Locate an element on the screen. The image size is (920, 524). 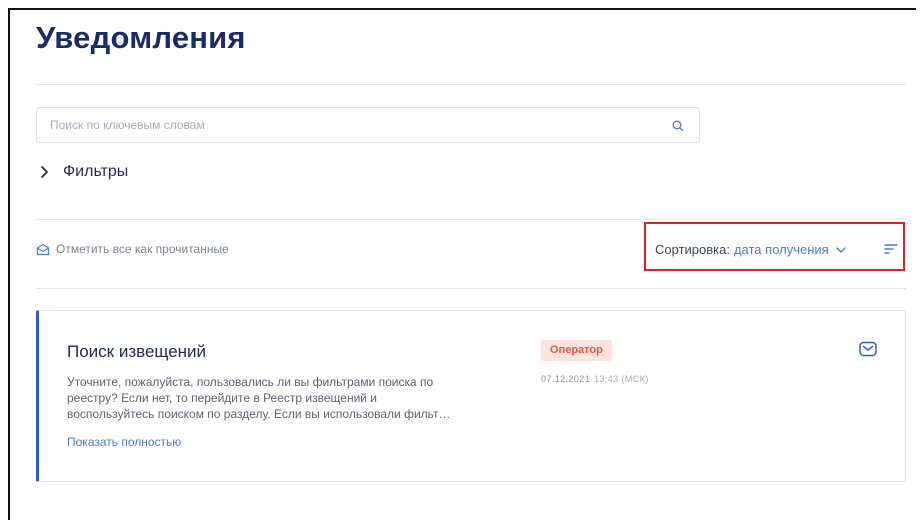
sort-prefix: Сортировка: is located at coordinates (692, 249).